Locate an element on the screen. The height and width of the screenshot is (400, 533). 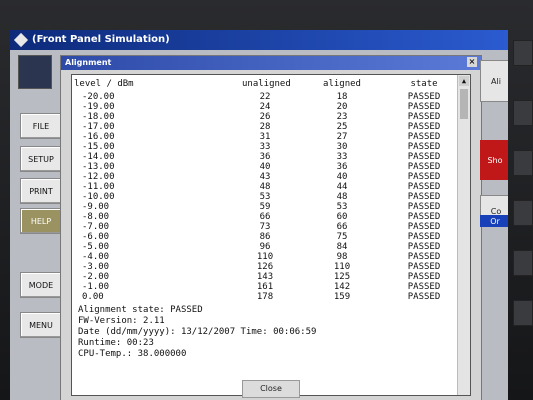
table-row: -15.00 33 30 PASSED is located at coordinates (262, 147).